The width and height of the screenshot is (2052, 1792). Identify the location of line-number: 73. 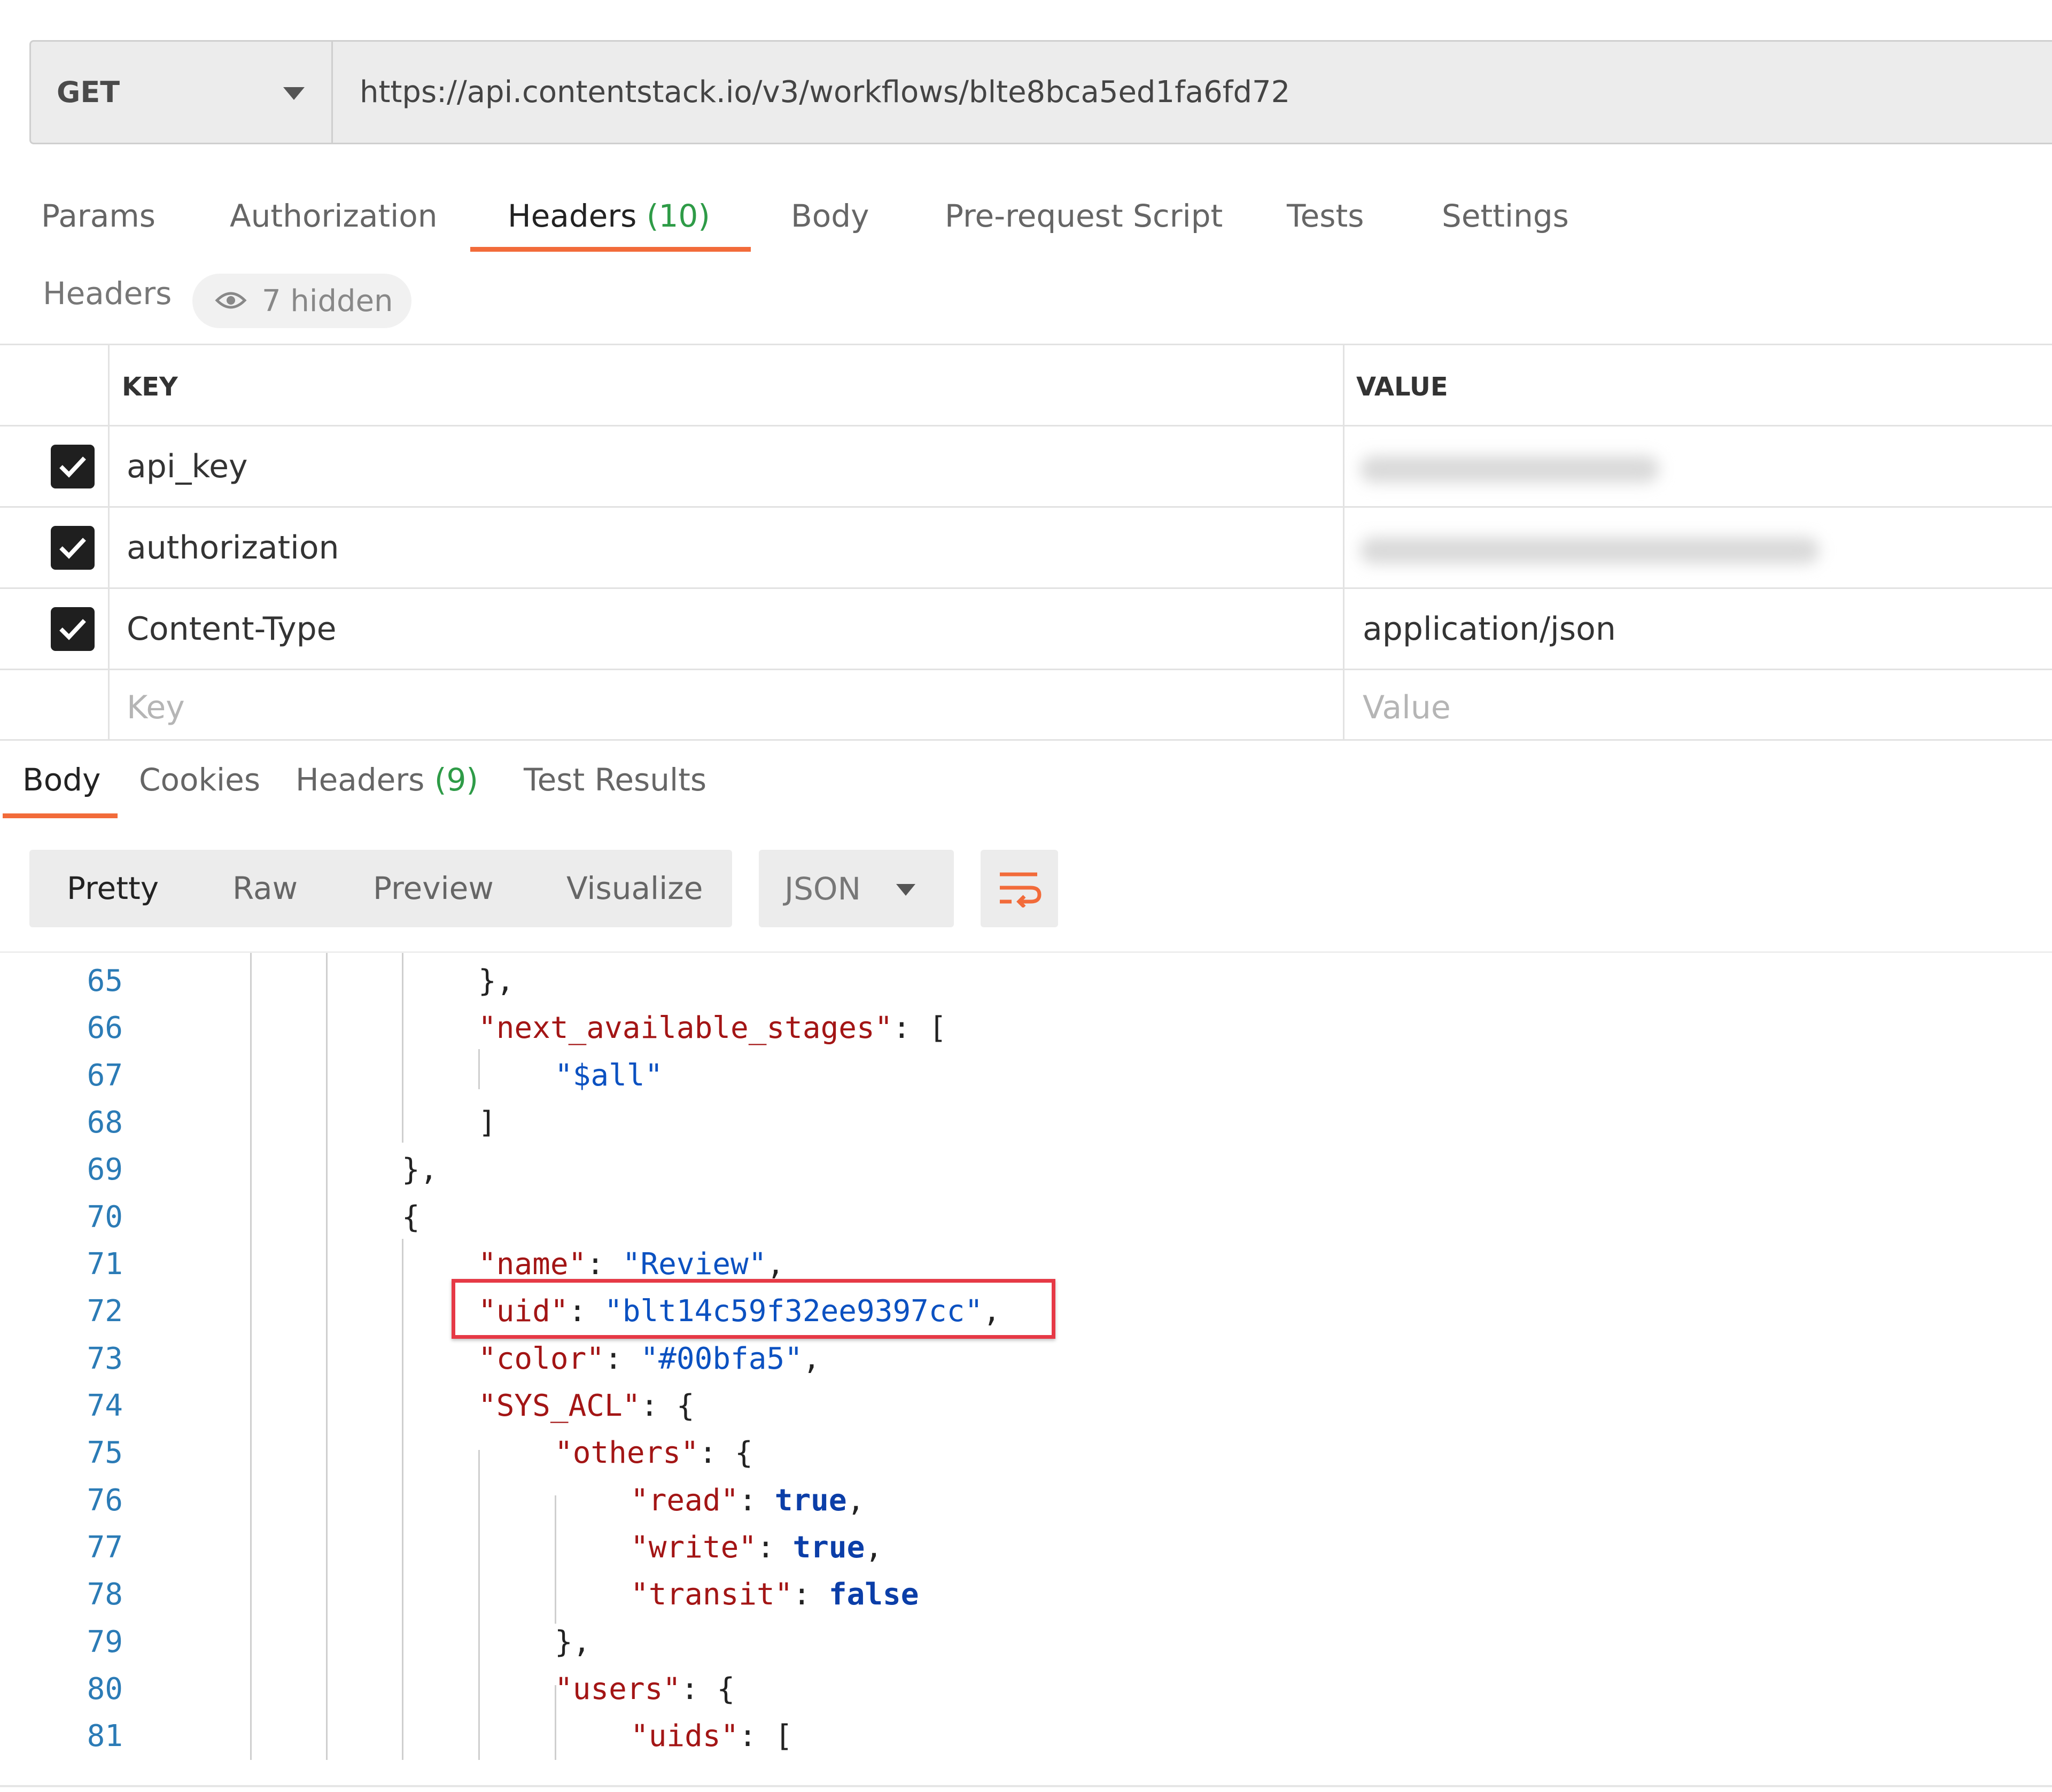
(105, 1358).